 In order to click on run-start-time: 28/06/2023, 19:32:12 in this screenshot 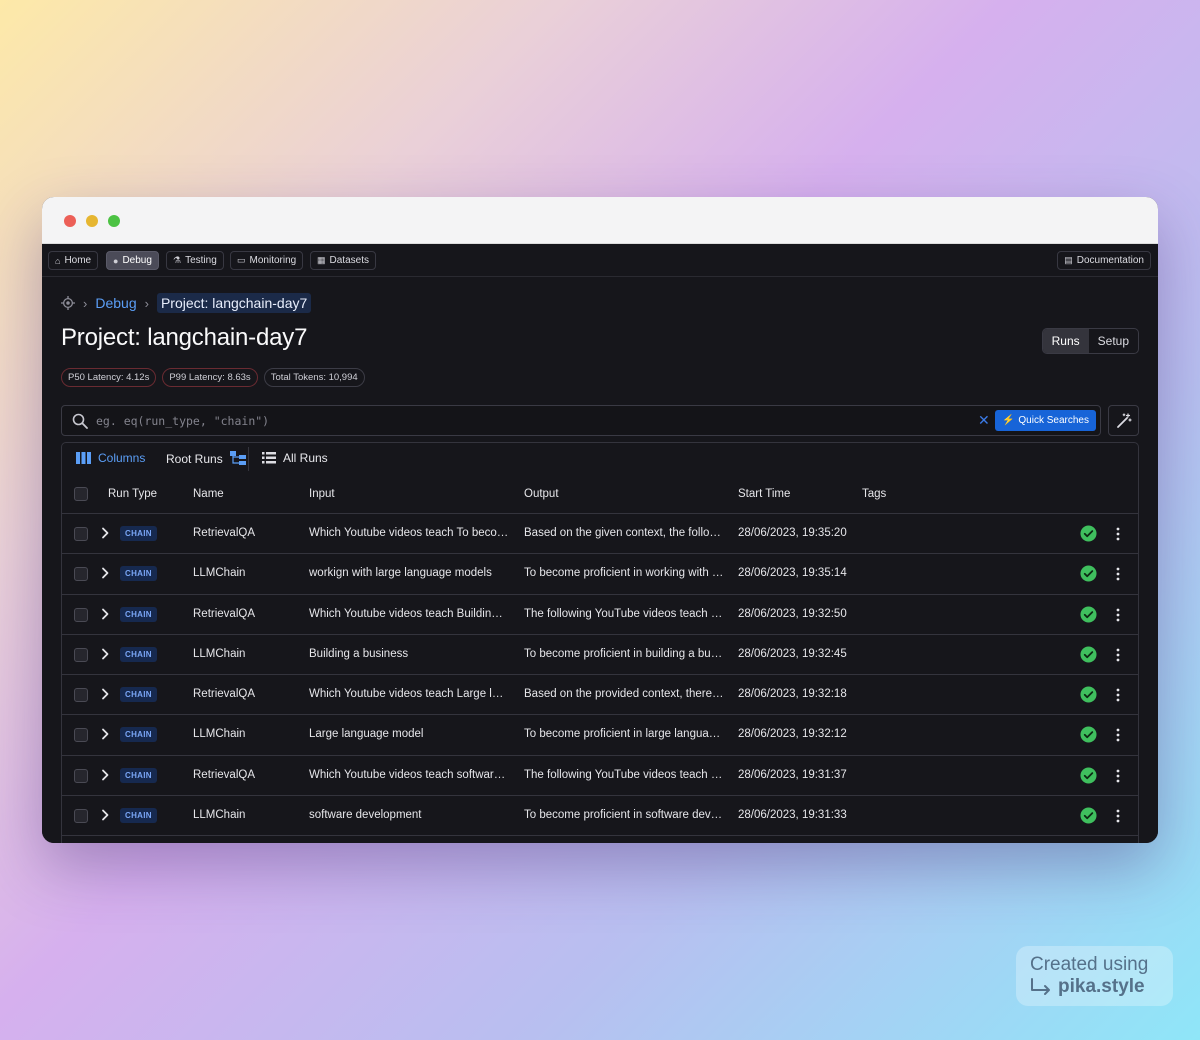, I will do `click(792, 734)`.